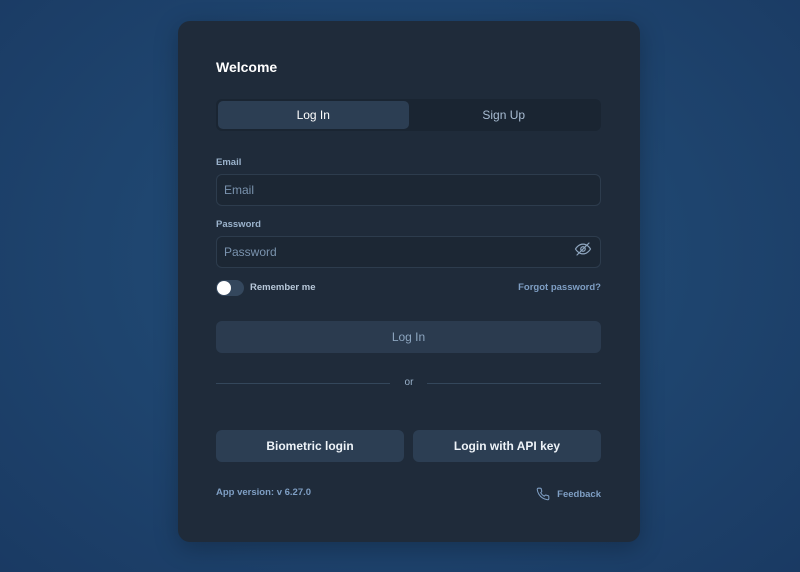 This screenshot has width=800, height=572. I want to click on email-field, so click(408, 190).